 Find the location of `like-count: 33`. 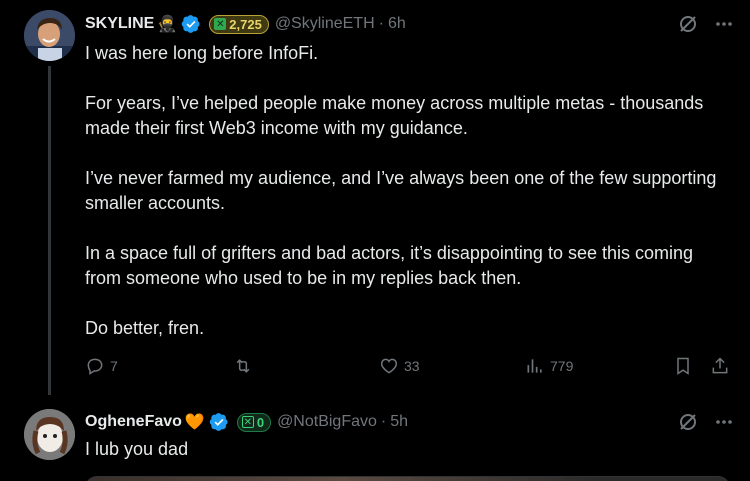

like-count: 33 is located at coordinates (412, 366).